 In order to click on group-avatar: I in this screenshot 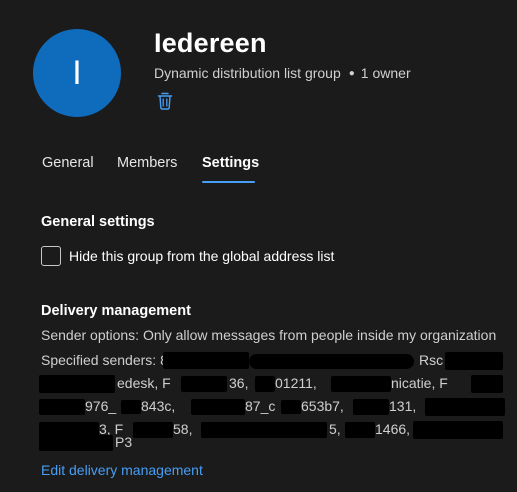, I will do `click(77, 73)`.